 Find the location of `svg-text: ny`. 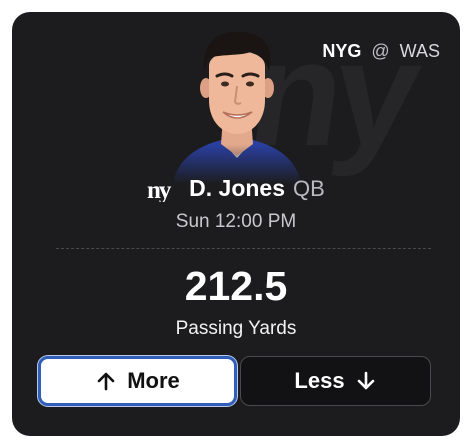

svg-text: ny is located at coordinates (159, 189).